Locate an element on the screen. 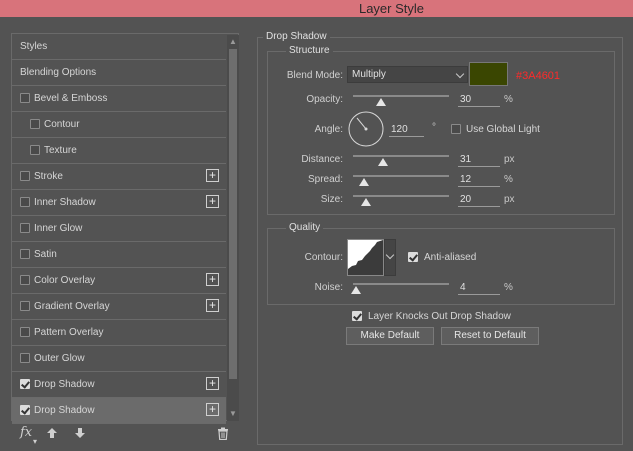  distance-input: 31 is located at coordinates (479, 160).